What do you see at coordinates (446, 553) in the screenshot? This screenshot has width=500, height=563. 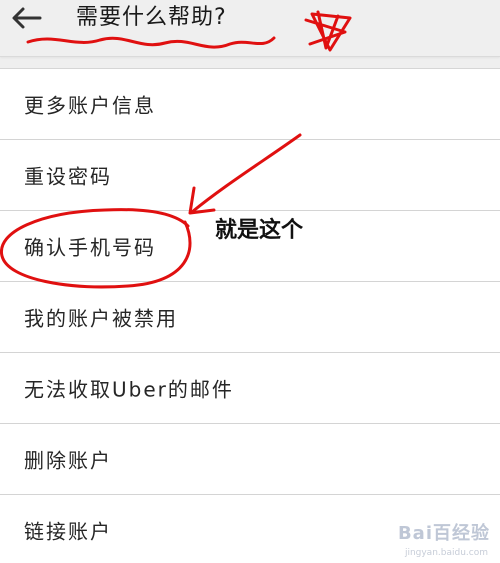 I see `watermark-url: jingyan.baidu.com` at bounding box center [446, 553].